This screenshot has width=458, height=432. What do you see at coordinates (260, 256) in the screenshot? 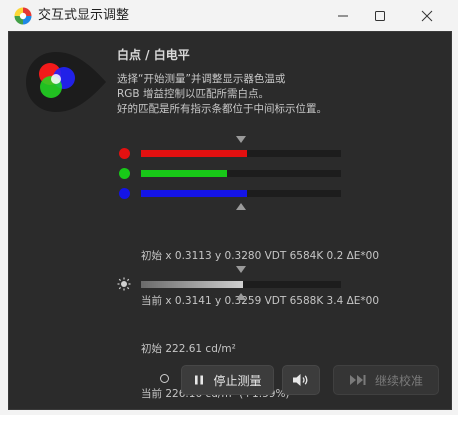
I see `whitepoint-initial: 初始 x 0.3113 y 0.3280 VDT 6584K 0.2 ΔE*00` at bounding box center [260, 256].